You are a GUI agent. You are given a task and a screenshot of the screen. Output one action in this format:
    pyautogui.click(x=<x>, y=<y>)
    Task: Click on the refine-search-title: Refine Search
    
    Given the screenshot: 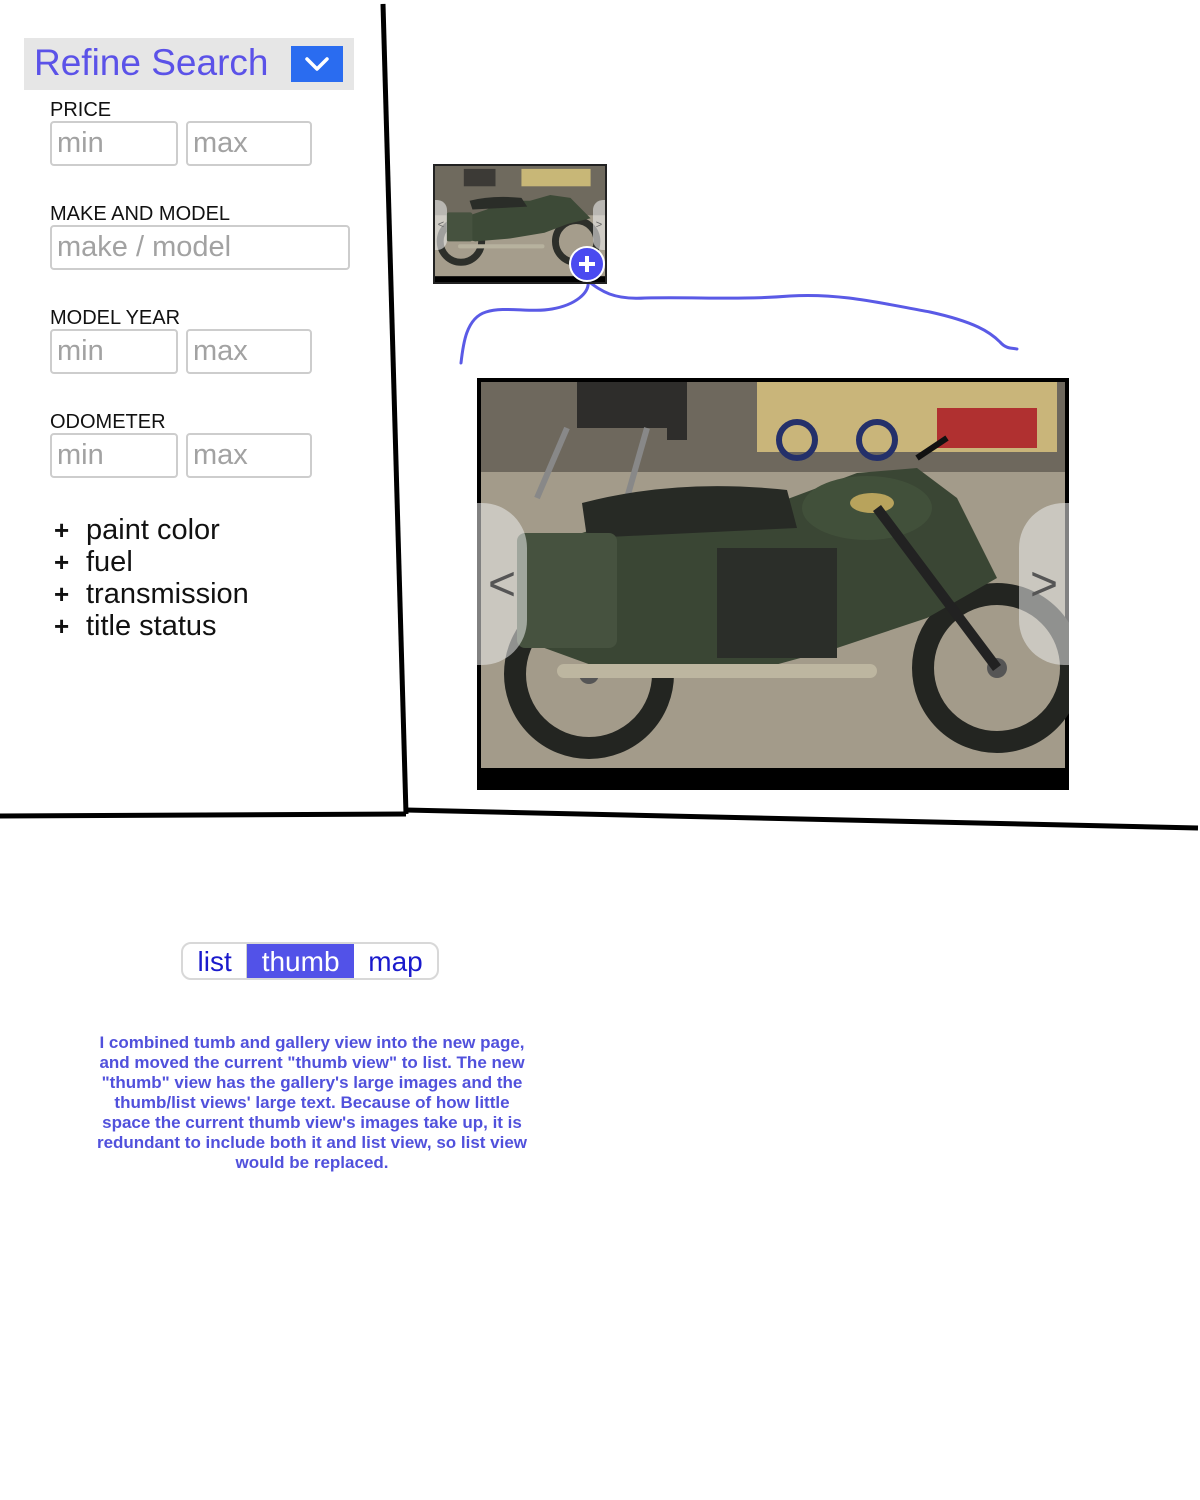 What is the action you would take?
    pyautogui.click(x=151, y=62)
    